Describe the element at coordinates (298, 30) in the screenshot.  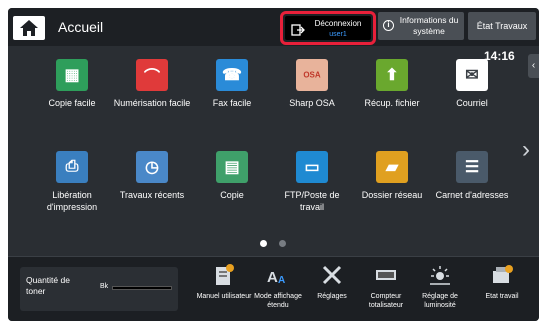
I see `logout-icon` at that location.